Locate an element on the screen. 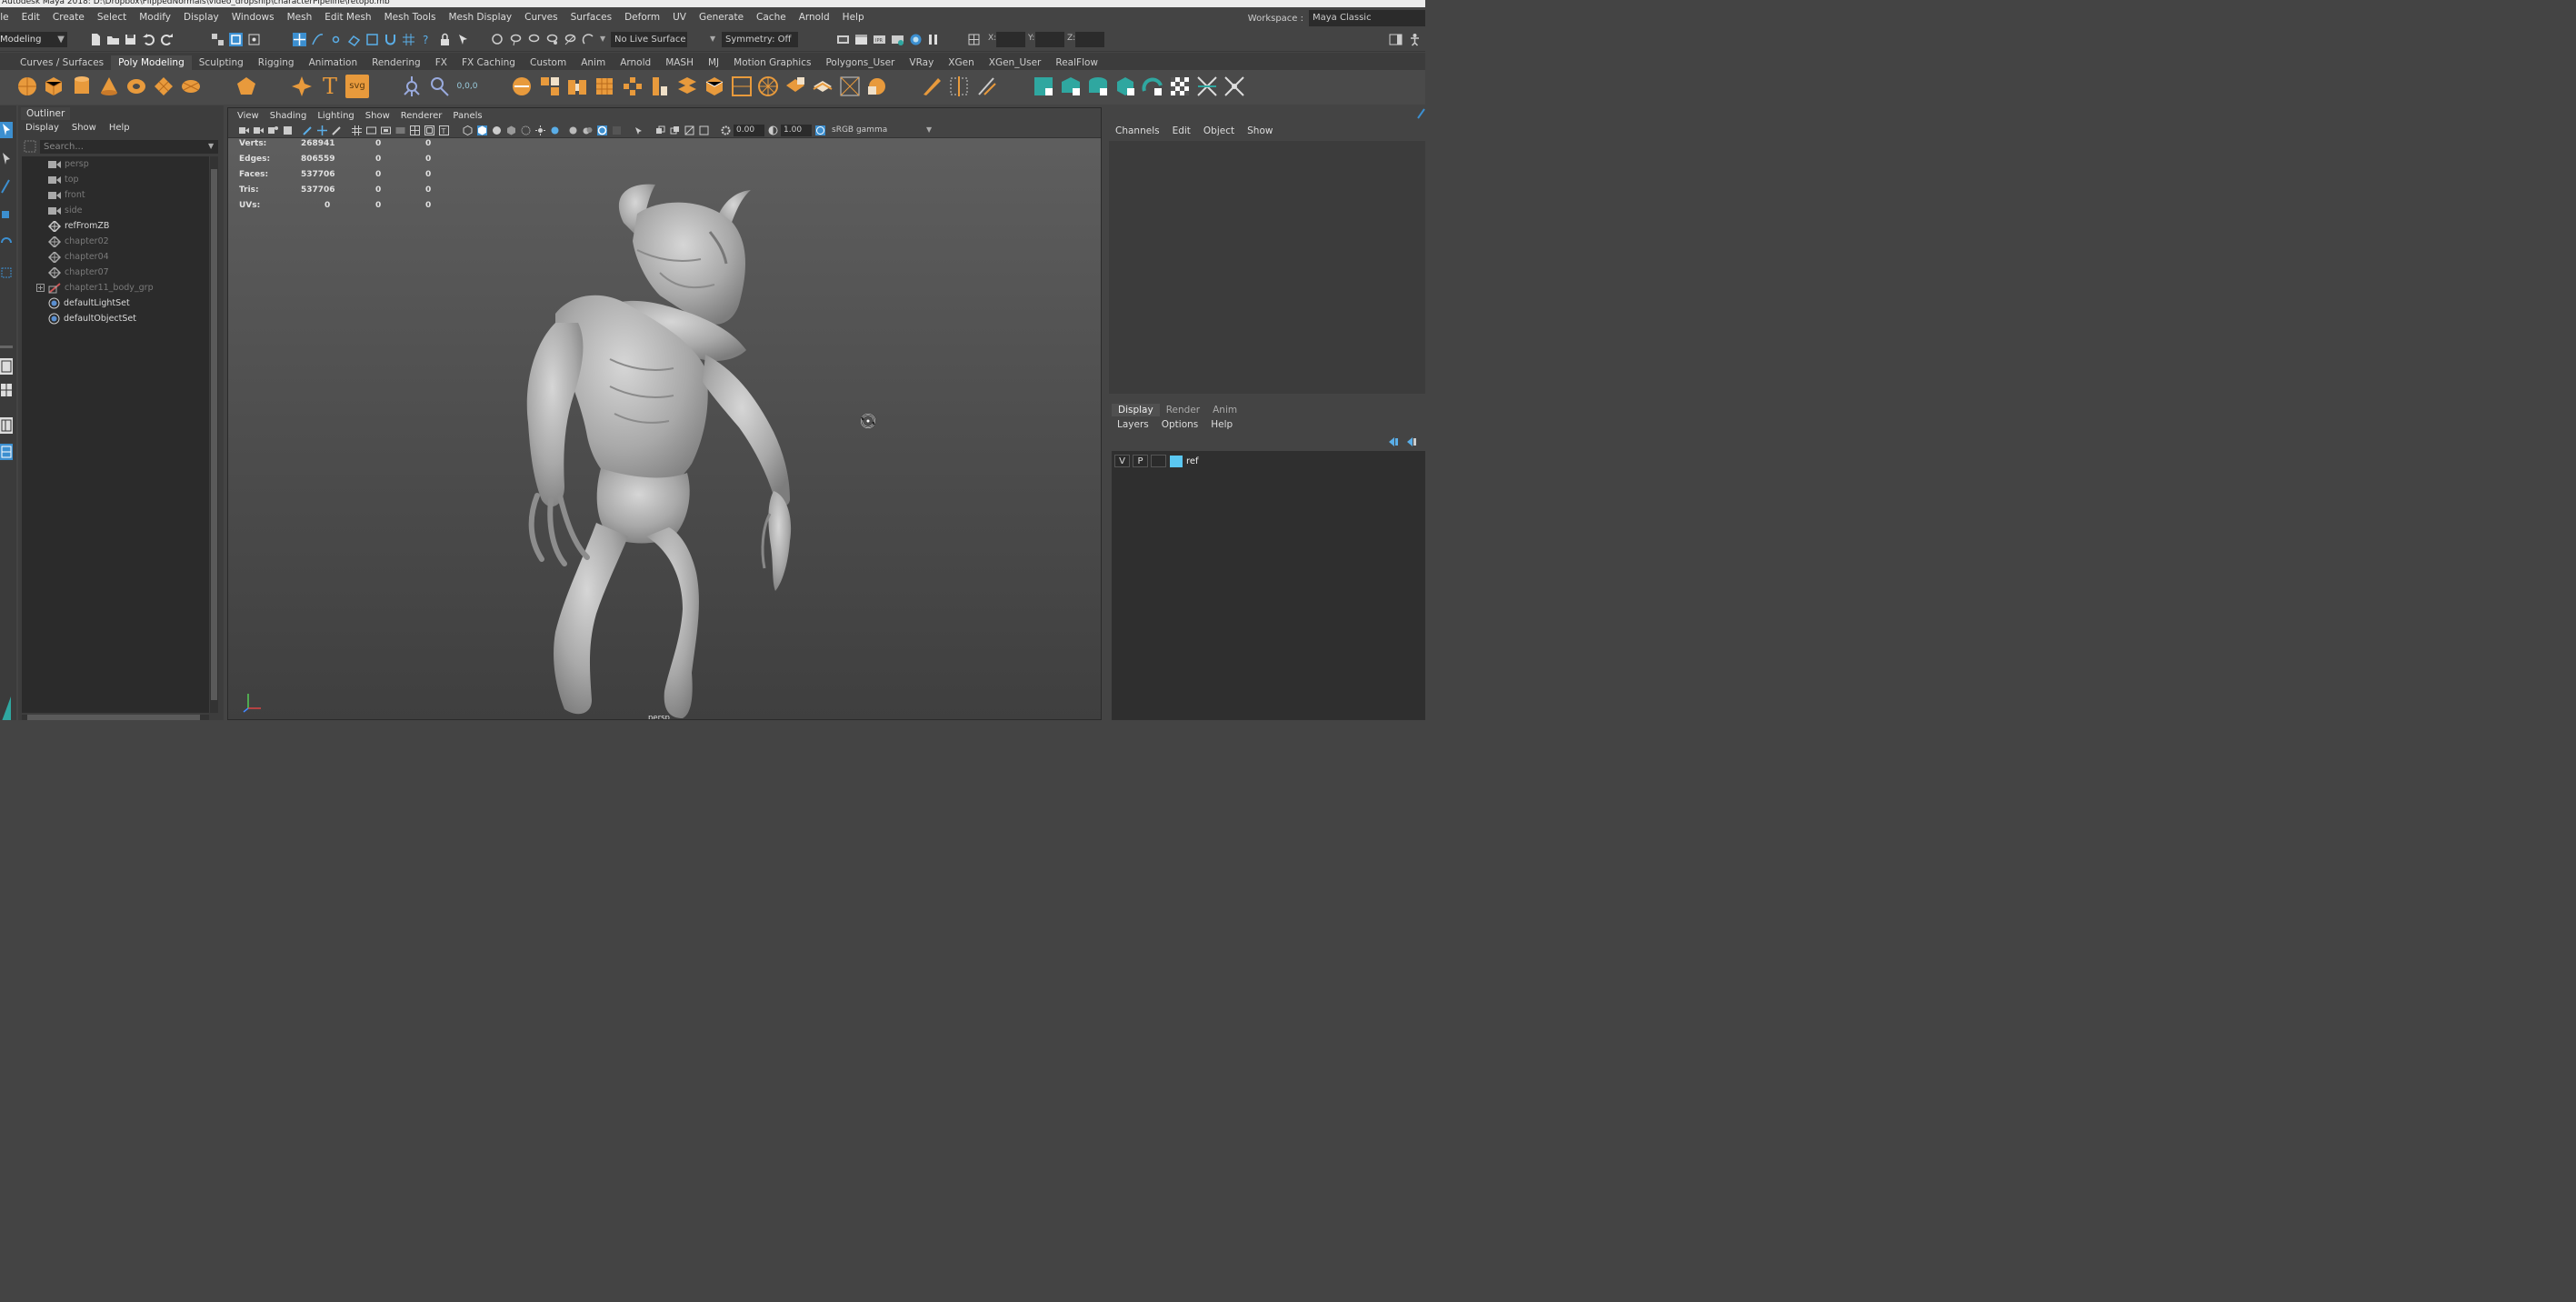 This screenshot has width=2576, height=1302. uv-planar-icon is located at coordinates (1071, 86).